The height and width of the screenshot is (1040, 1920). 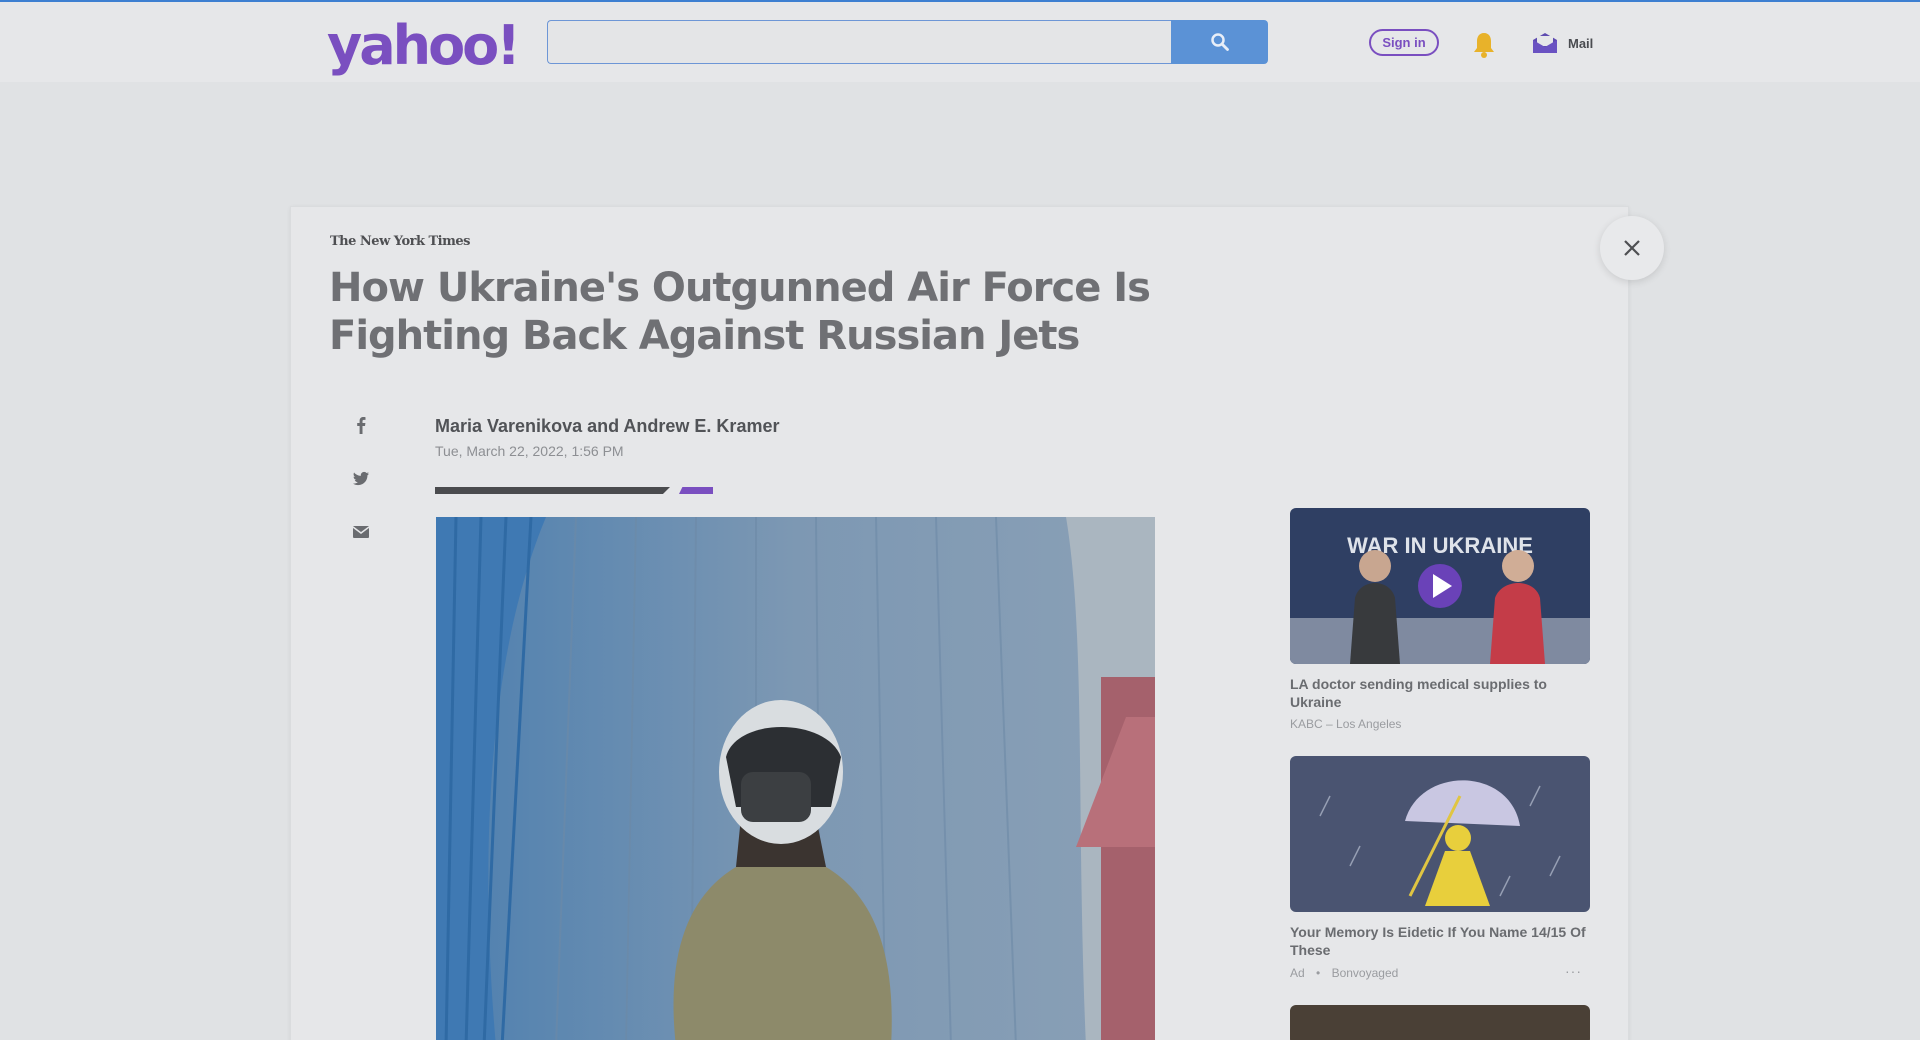 I want to click on site-header: yahoo! Sign in Mail, so click(x=960, y=42).